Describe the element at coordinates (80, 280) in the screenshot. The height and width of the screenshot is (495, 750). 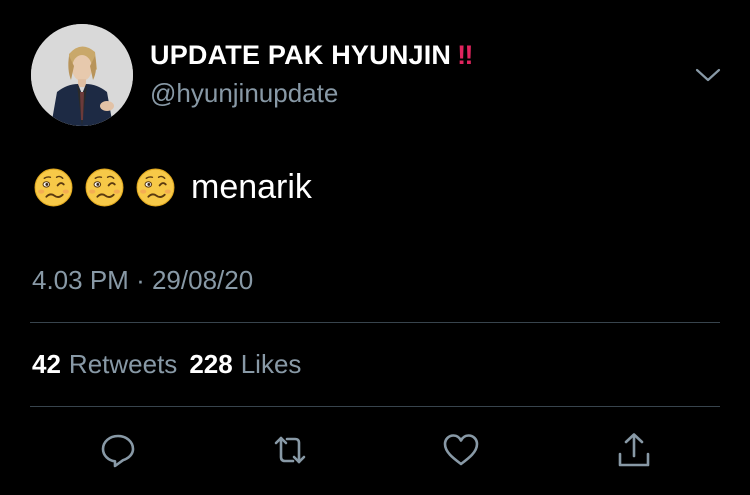
I see `tweet-time: 4.03 PM` at that location.